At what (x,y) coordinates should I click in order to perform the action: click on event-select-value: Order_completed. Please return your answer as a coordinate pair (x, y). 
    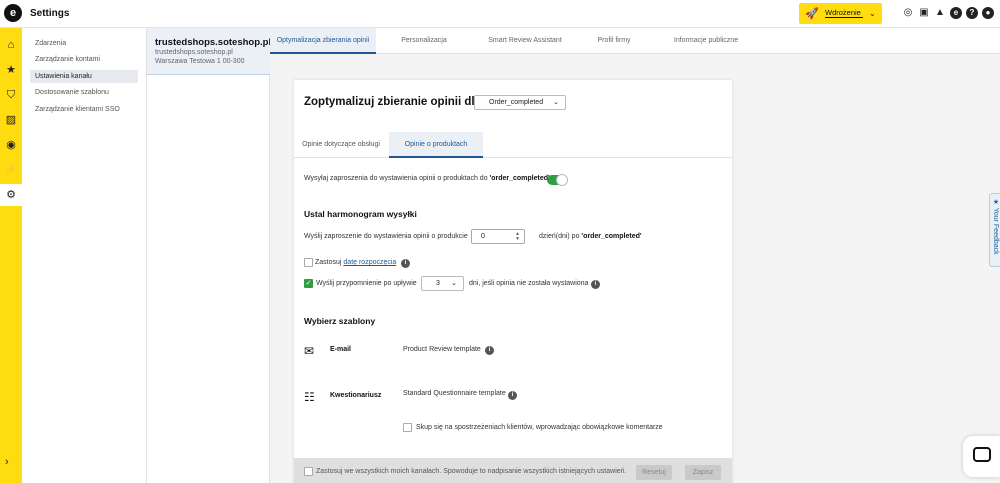
    Looking at the image, I should click on (516, 102).